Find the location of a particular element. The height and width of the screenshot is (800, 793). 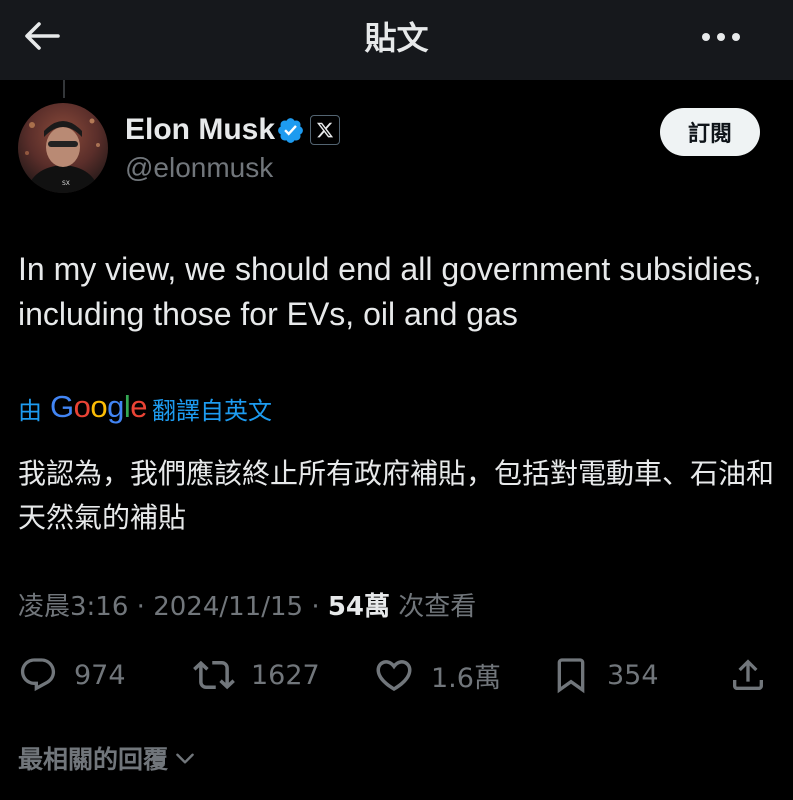

bookmark-count: 354 is located at coordinates (633, 675).